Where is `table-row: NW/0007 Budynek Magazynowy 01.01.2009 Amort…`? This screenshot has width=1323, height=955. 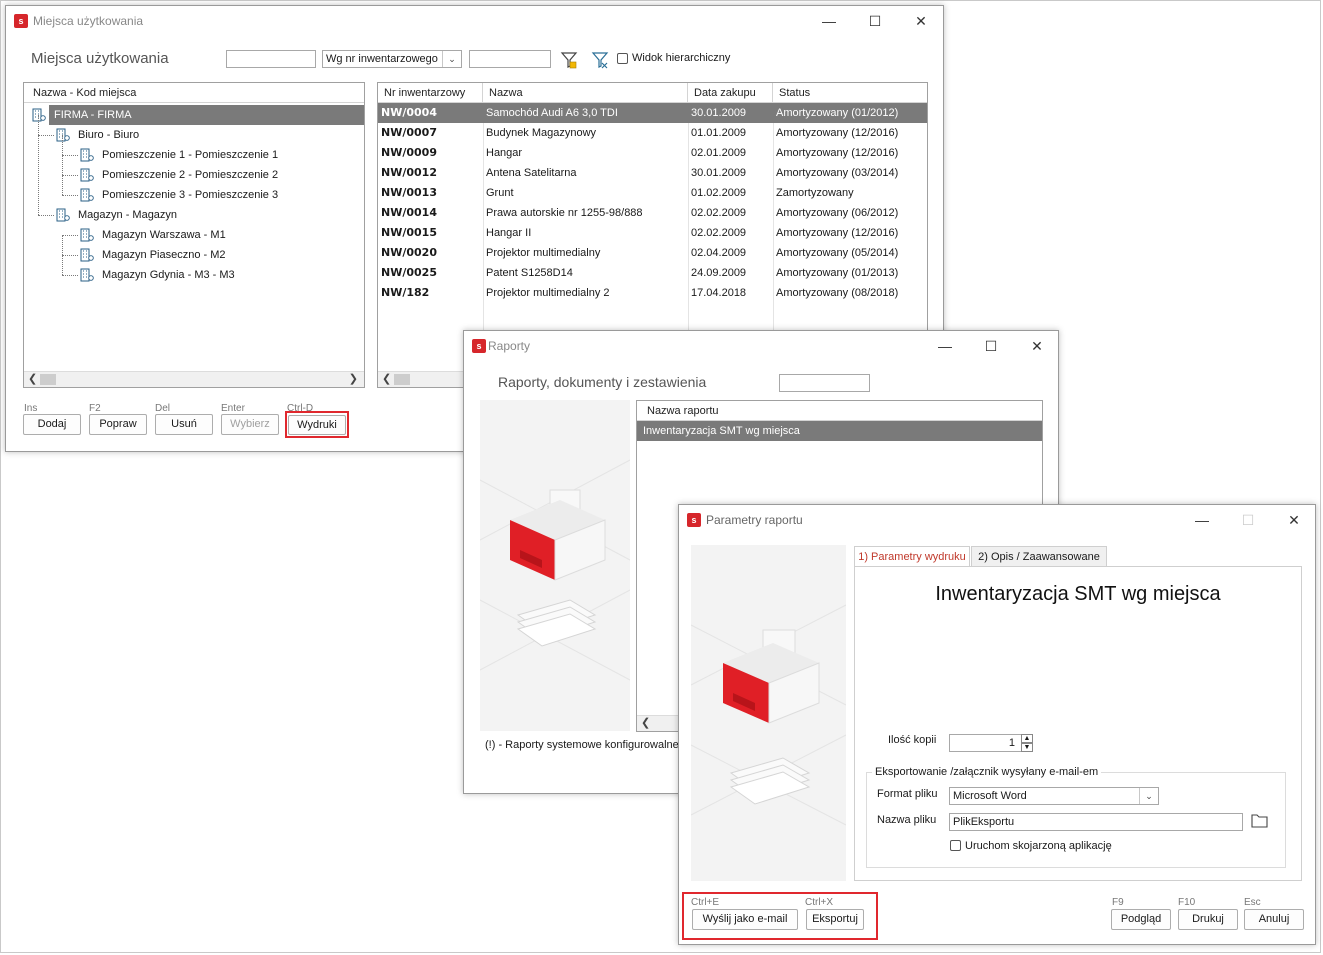 table-row: NW/0007 Budynek Magazynowy 01.01.2009 Amort… is located at coordinates (652, 133).